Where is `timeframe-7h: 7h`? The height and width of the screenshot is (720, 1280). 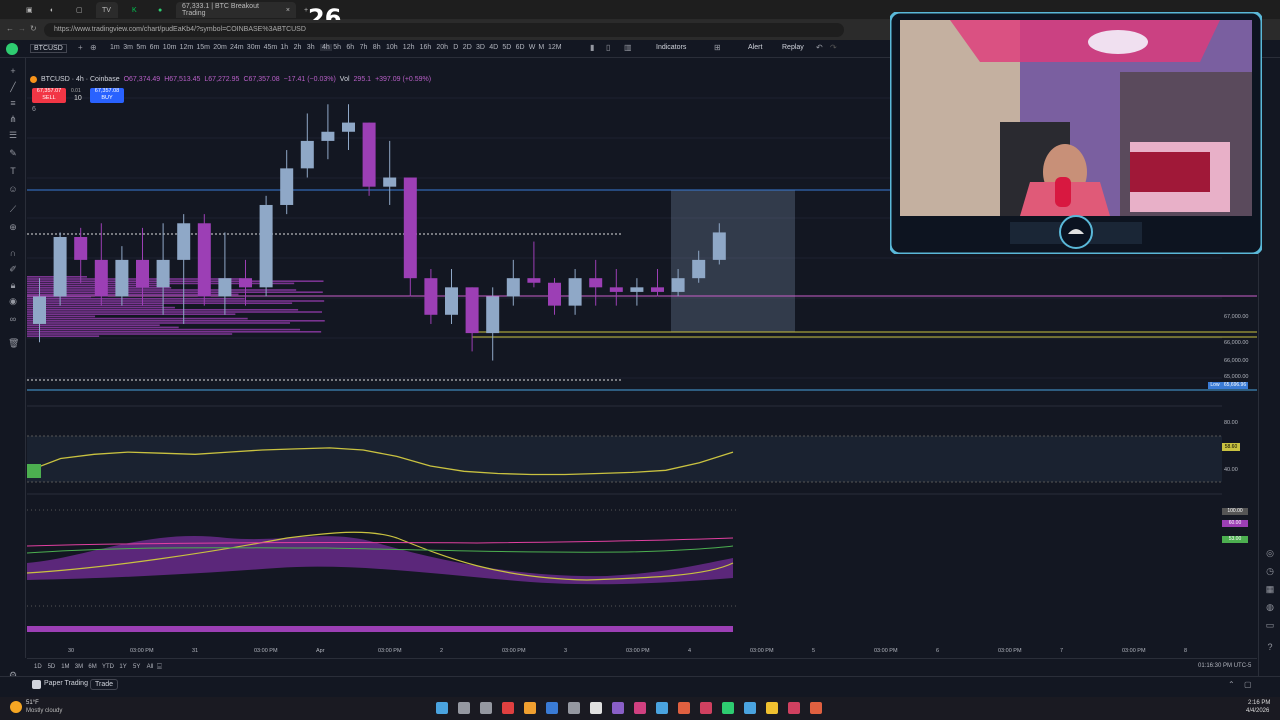 timeframe-7h: 7h is located at coordinates (364, 47).